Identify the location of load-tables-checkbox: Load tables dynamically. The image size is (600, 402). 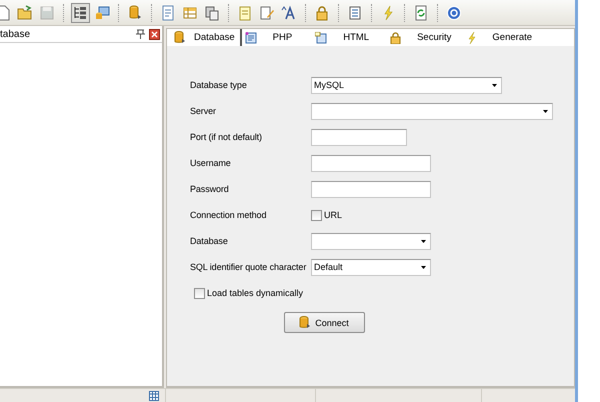
(249, 293).